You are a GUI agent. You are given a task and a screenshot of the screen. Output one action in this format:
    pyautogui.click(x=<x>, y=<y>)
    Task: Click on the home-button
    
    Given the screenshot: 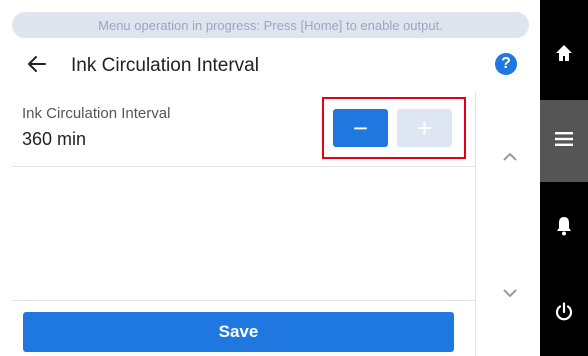 What is the action you would take?
    pyautogui.click(x=564, y=55)
    